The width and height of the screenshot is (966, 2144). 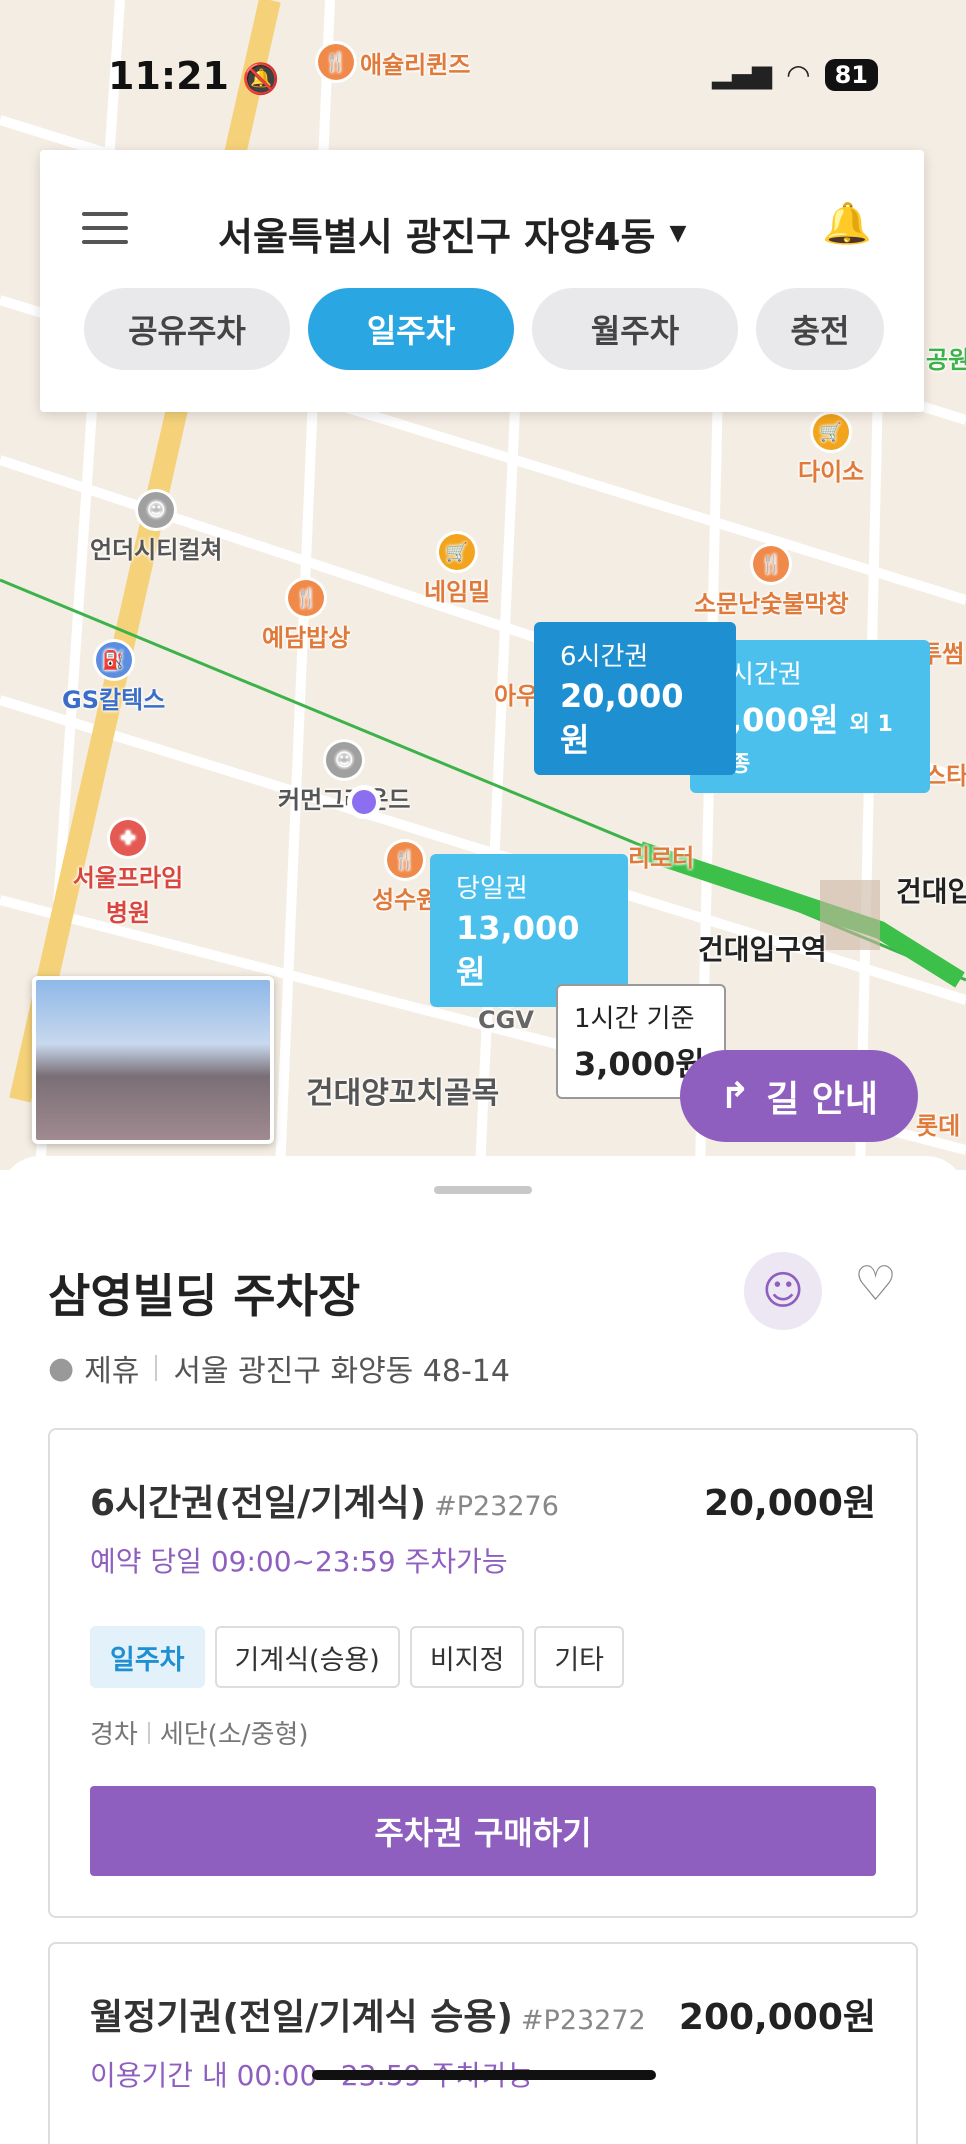 What do you see at coordinates (411, 329) in the screenshot?
I see `tab-daily-parking: 일주차` at bounding box center [411, 329].